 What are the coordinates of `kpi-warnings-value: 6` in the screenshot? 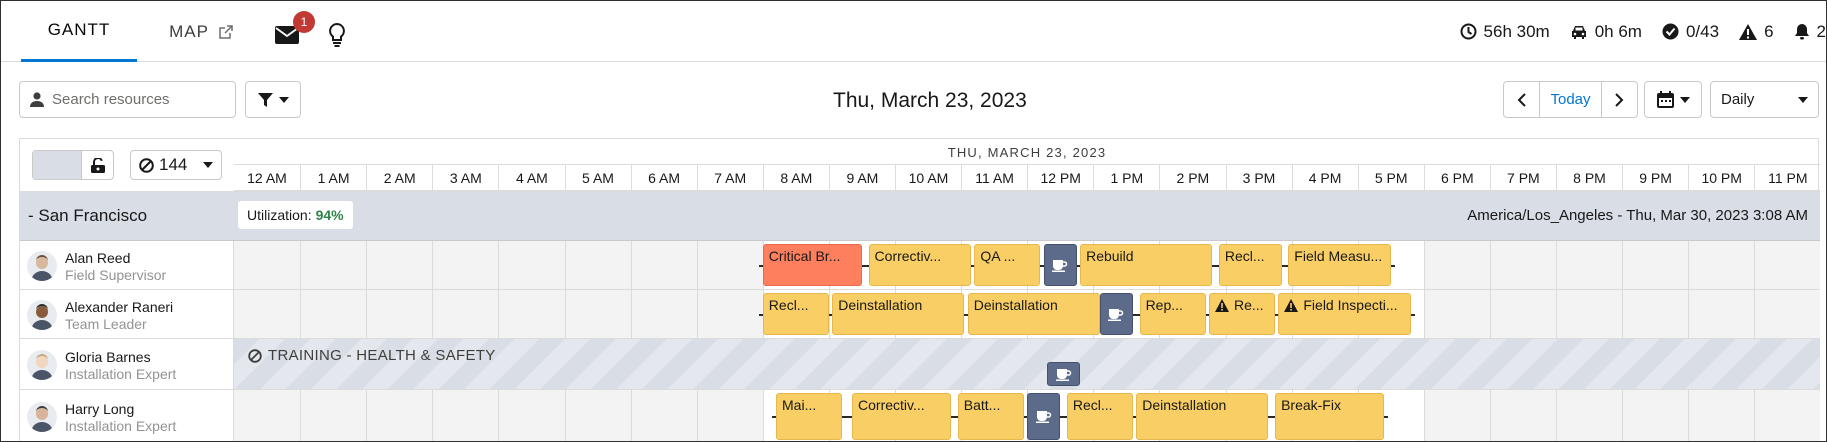 It's located at (1769, 31).